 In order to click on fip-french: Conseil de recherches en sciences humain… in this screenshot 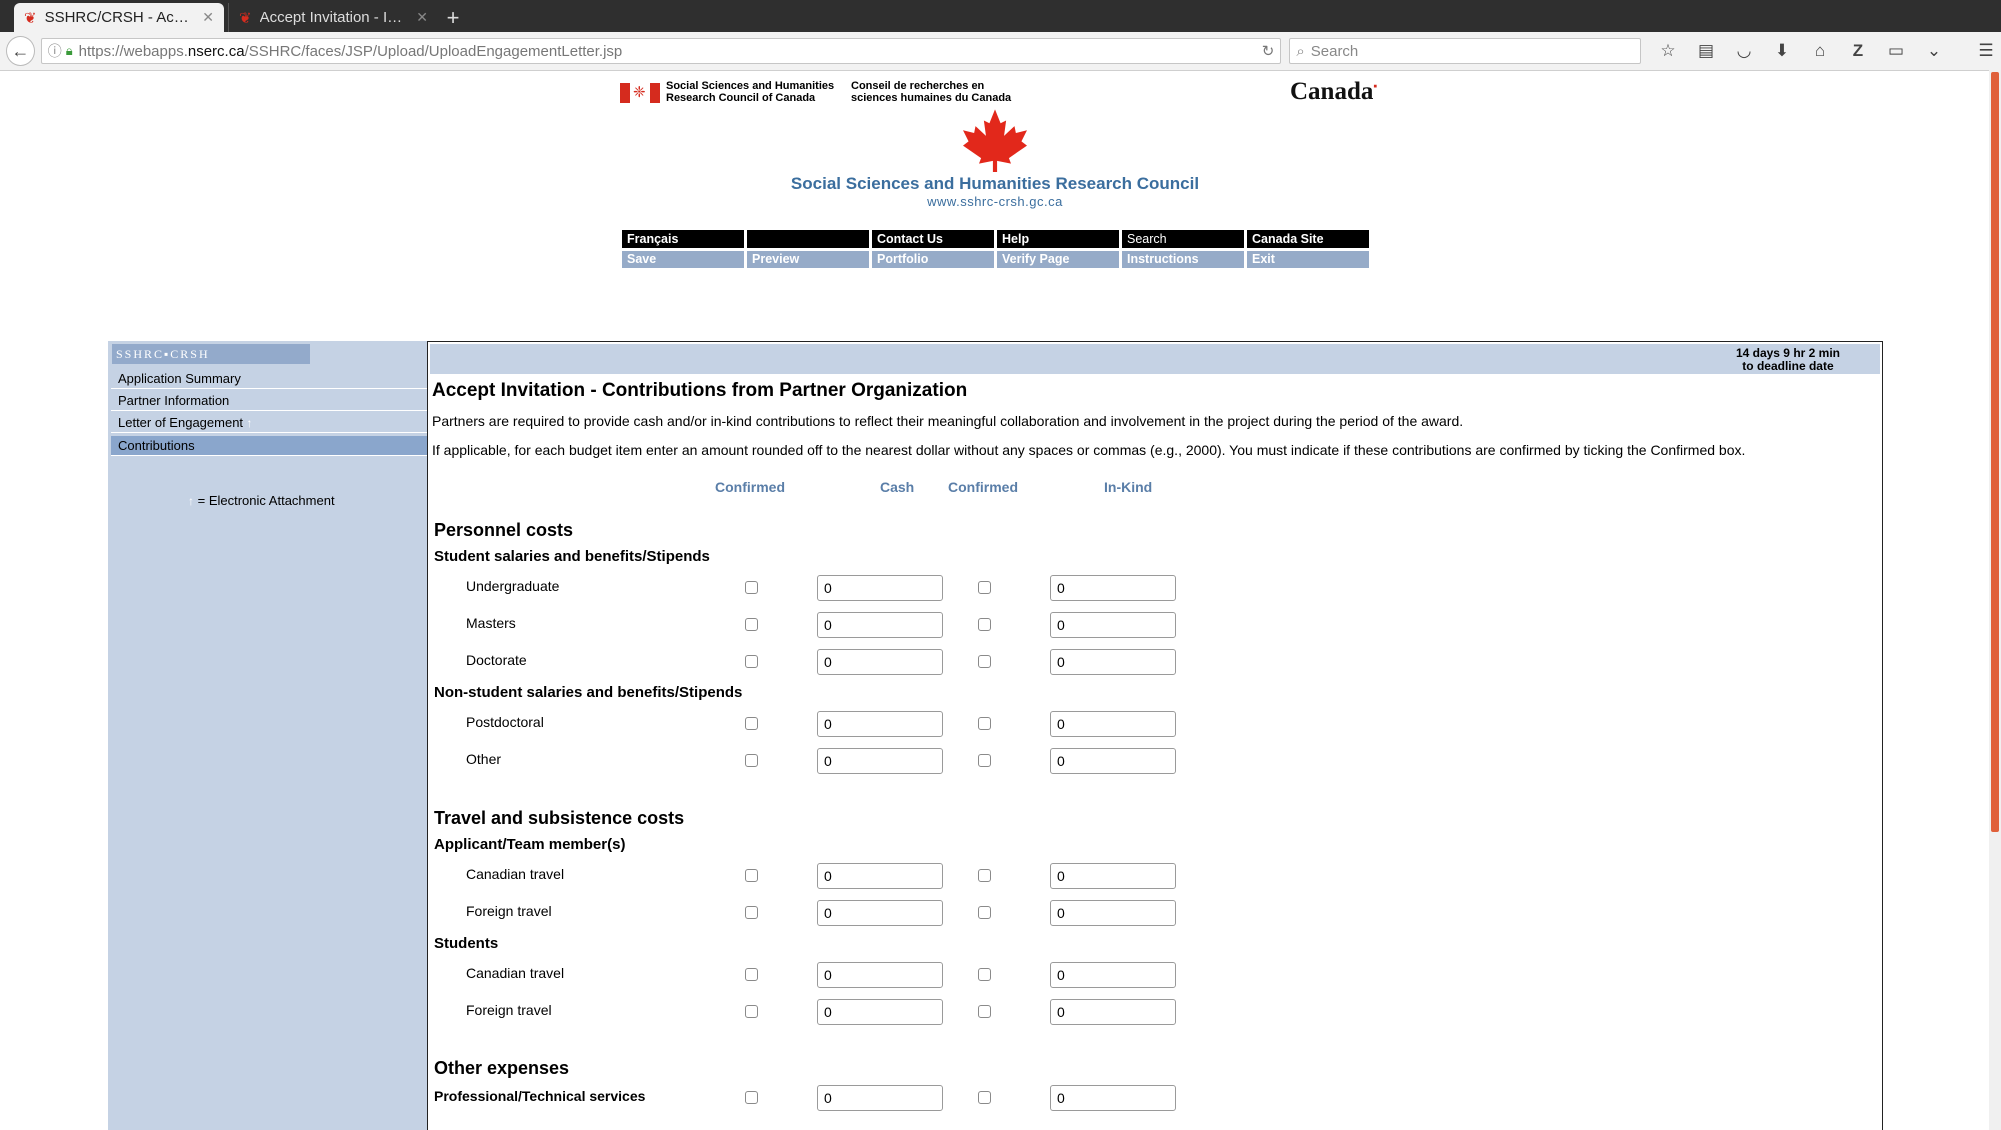, I will do `click(931, 92)`.